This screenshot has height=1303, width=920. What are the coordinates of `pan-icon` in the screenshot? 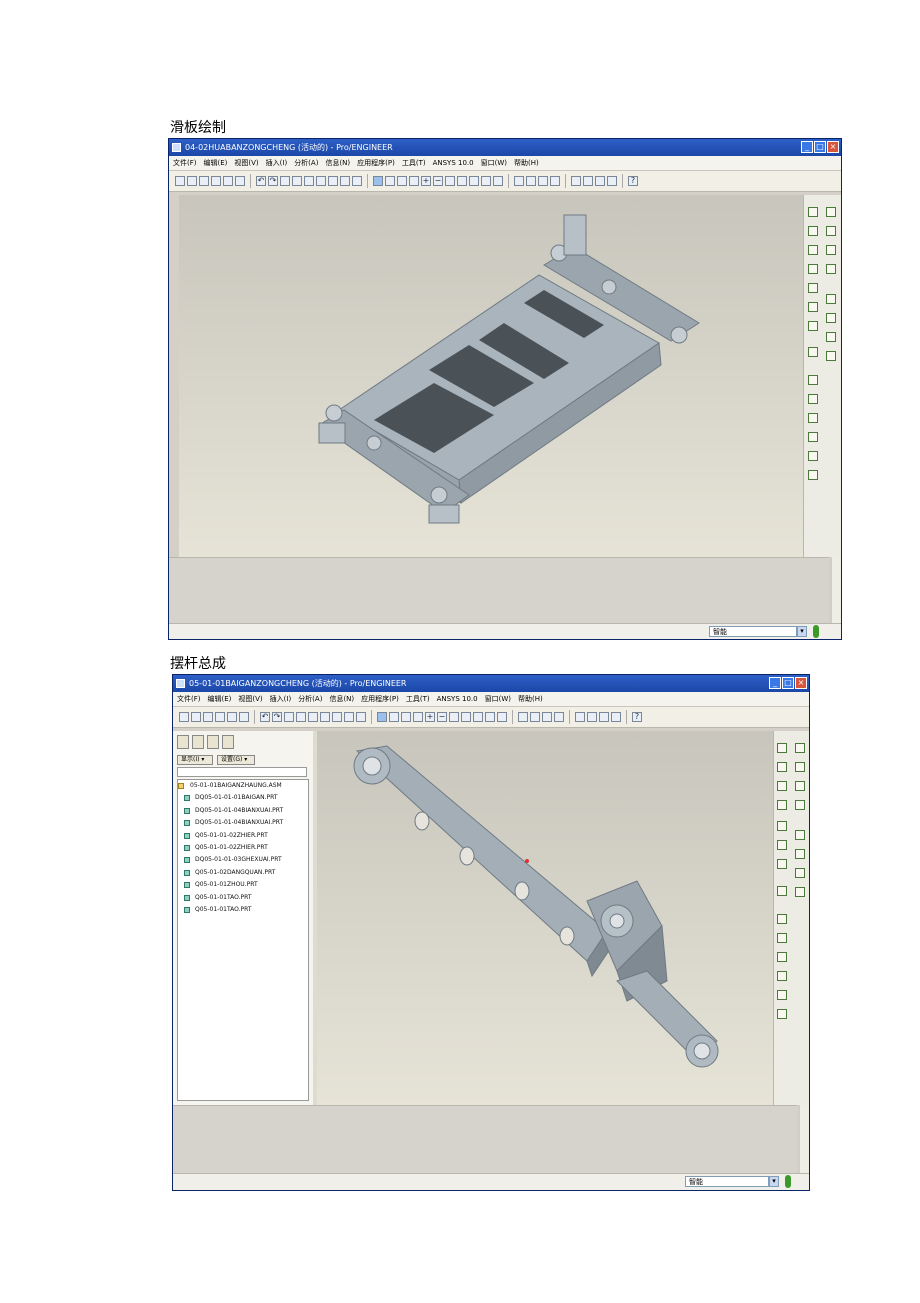 It's located at (414, 181).